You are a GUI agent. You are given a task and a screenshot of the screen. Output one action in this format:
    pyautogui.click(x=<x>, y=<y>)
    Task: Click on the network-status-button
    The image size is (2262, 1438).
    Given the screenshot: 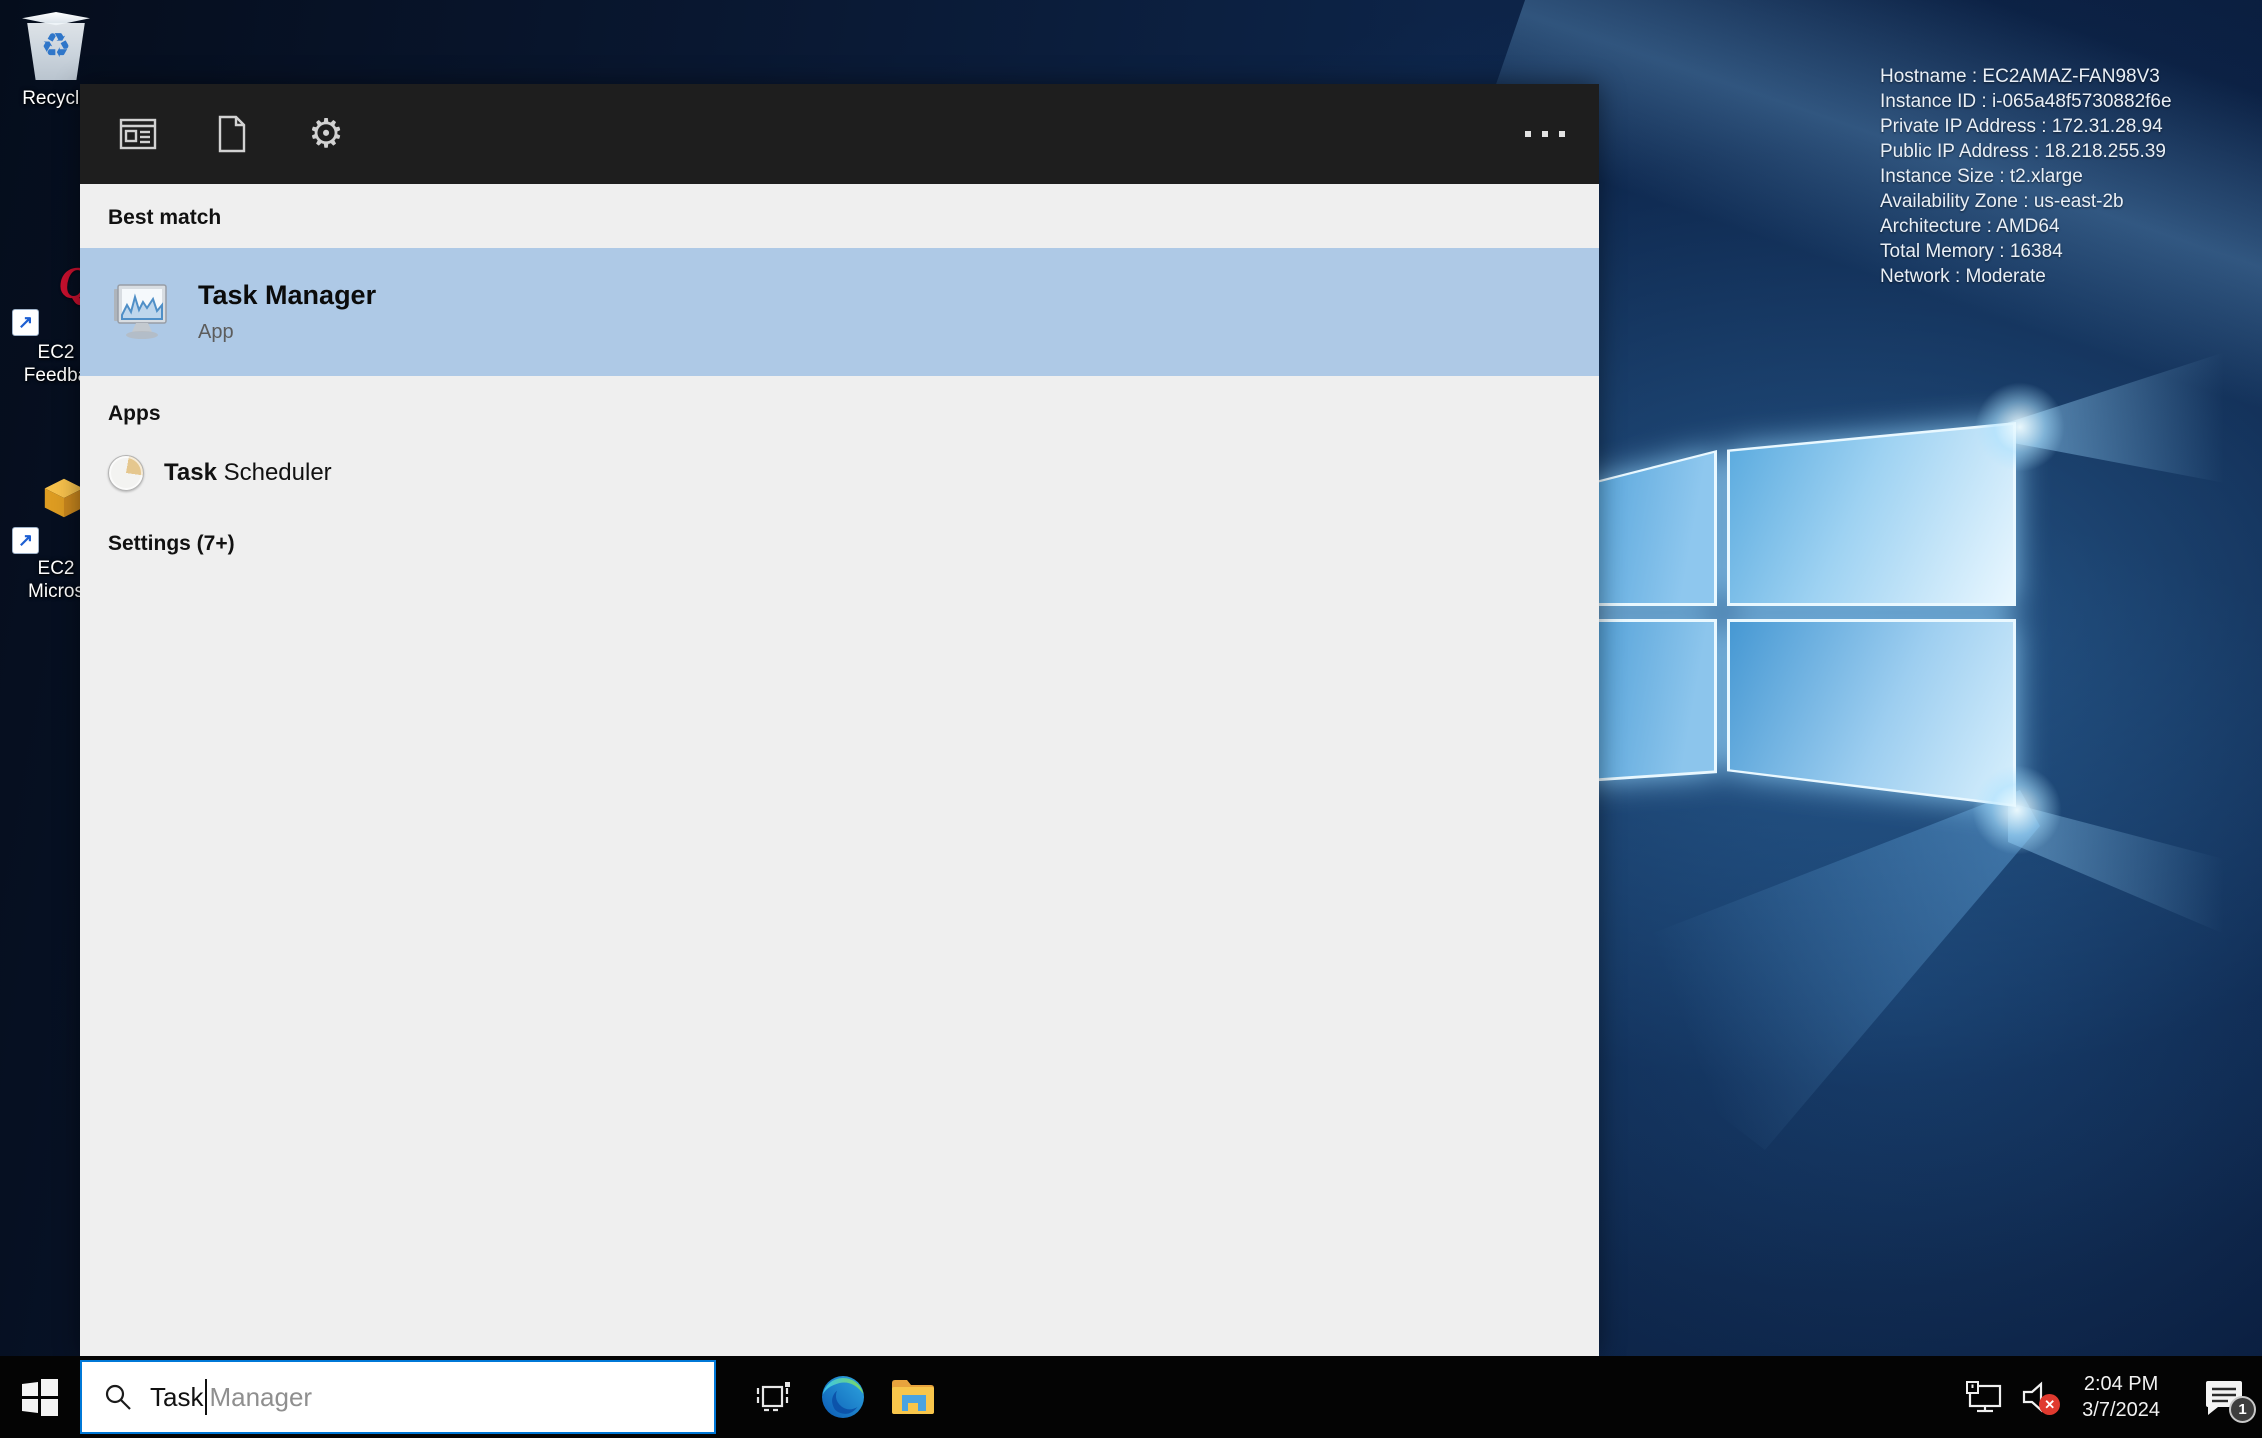 What is the action you would take?
    pyautogui.click(x=1984, y=1397)
    